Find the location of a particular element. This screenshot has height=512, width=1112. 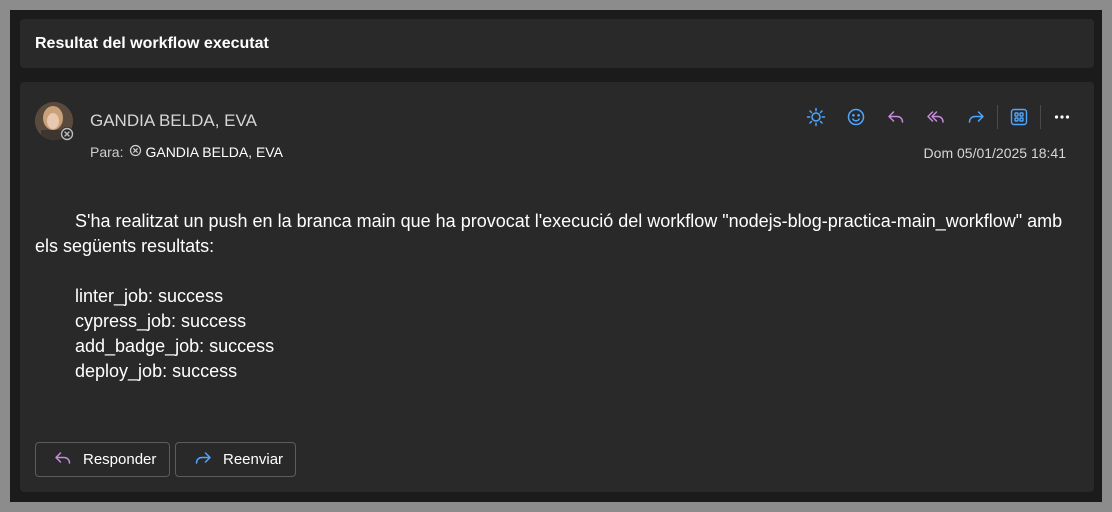

quick-actions: Responder Reenviar is located at coordinates (165, 459).